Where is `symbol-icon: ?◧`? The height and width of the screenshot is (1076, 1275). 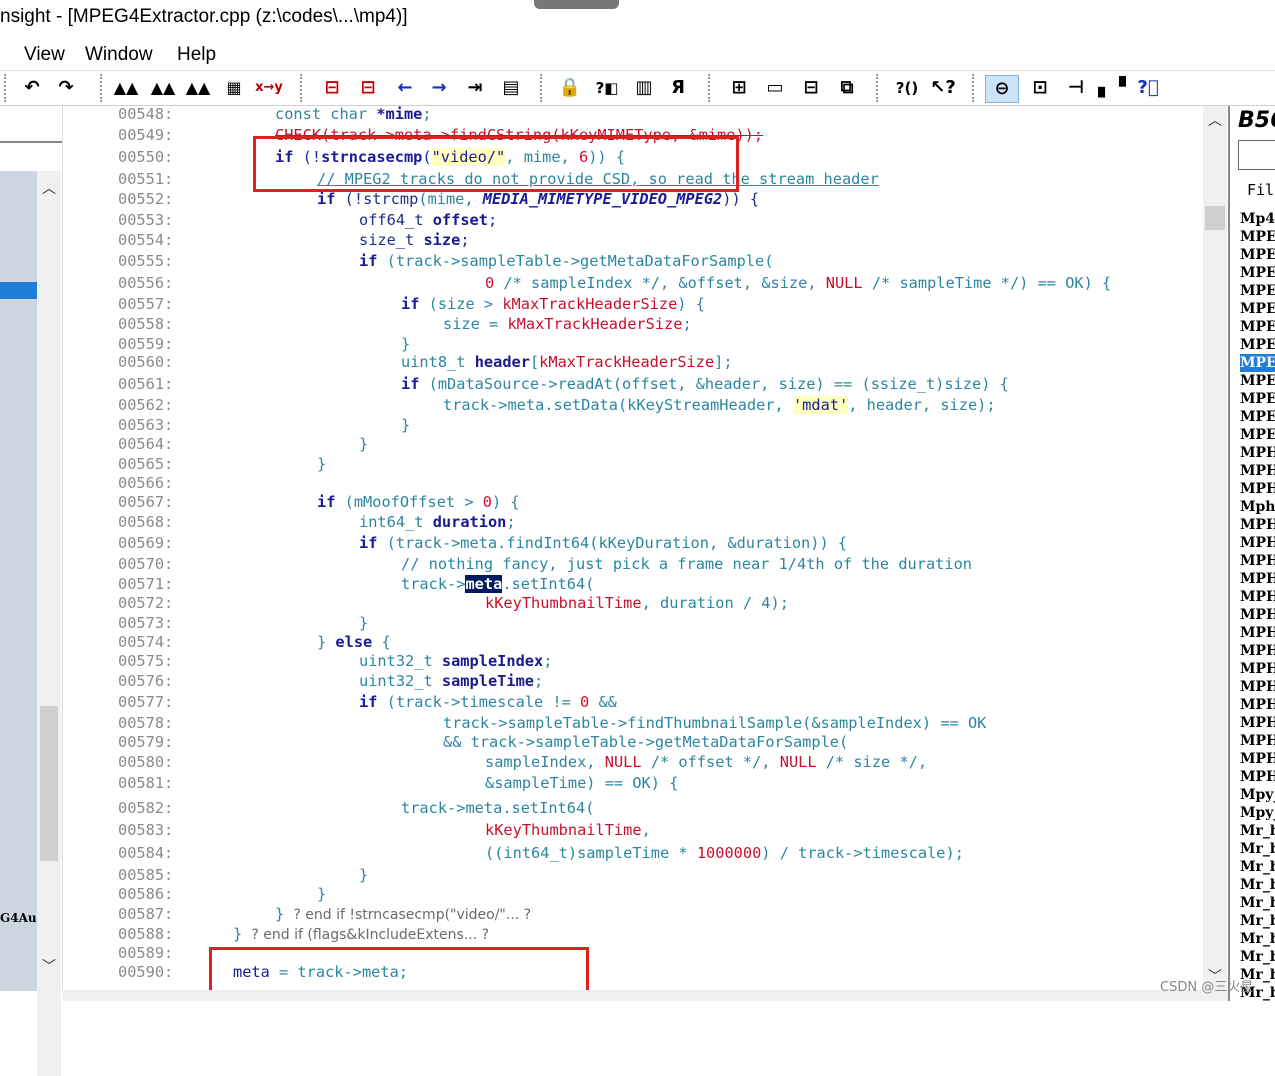
symbol-icon: ?◧ is located at coordinates (607, 88).